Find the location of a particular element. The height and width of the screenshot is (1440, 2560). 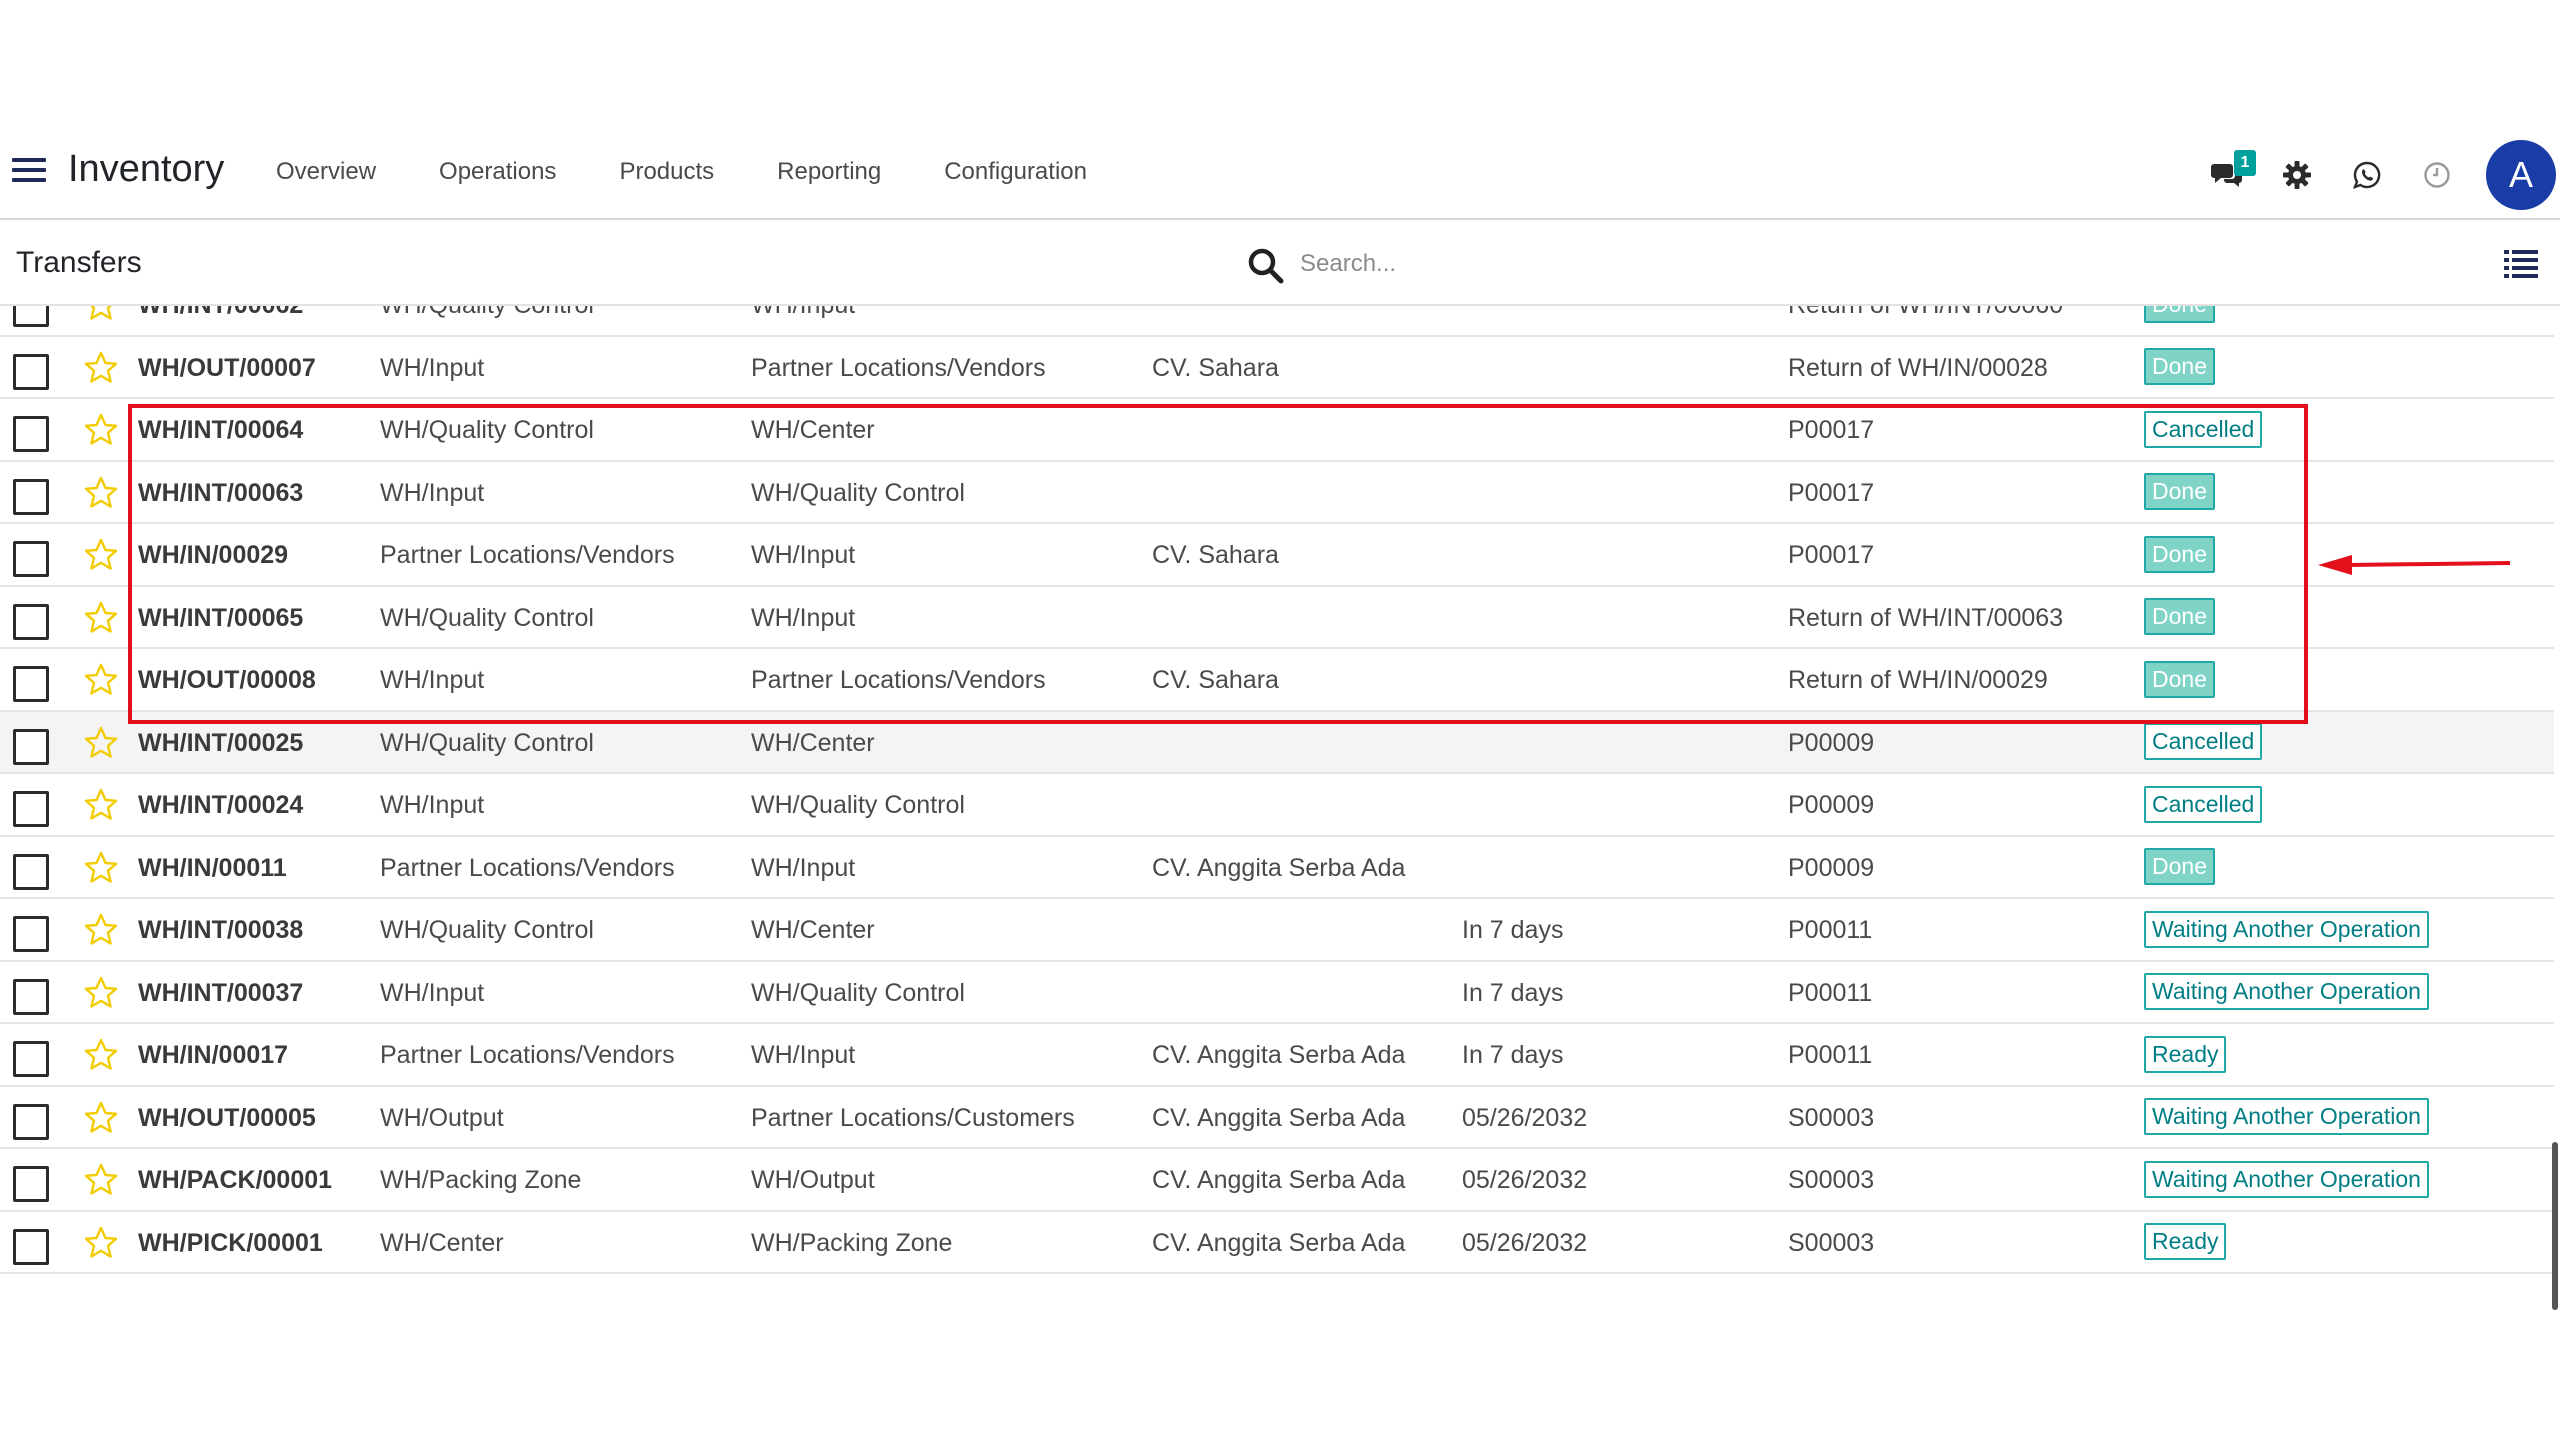

status-badge: Cancelled is located at coordinates (2203, 742).